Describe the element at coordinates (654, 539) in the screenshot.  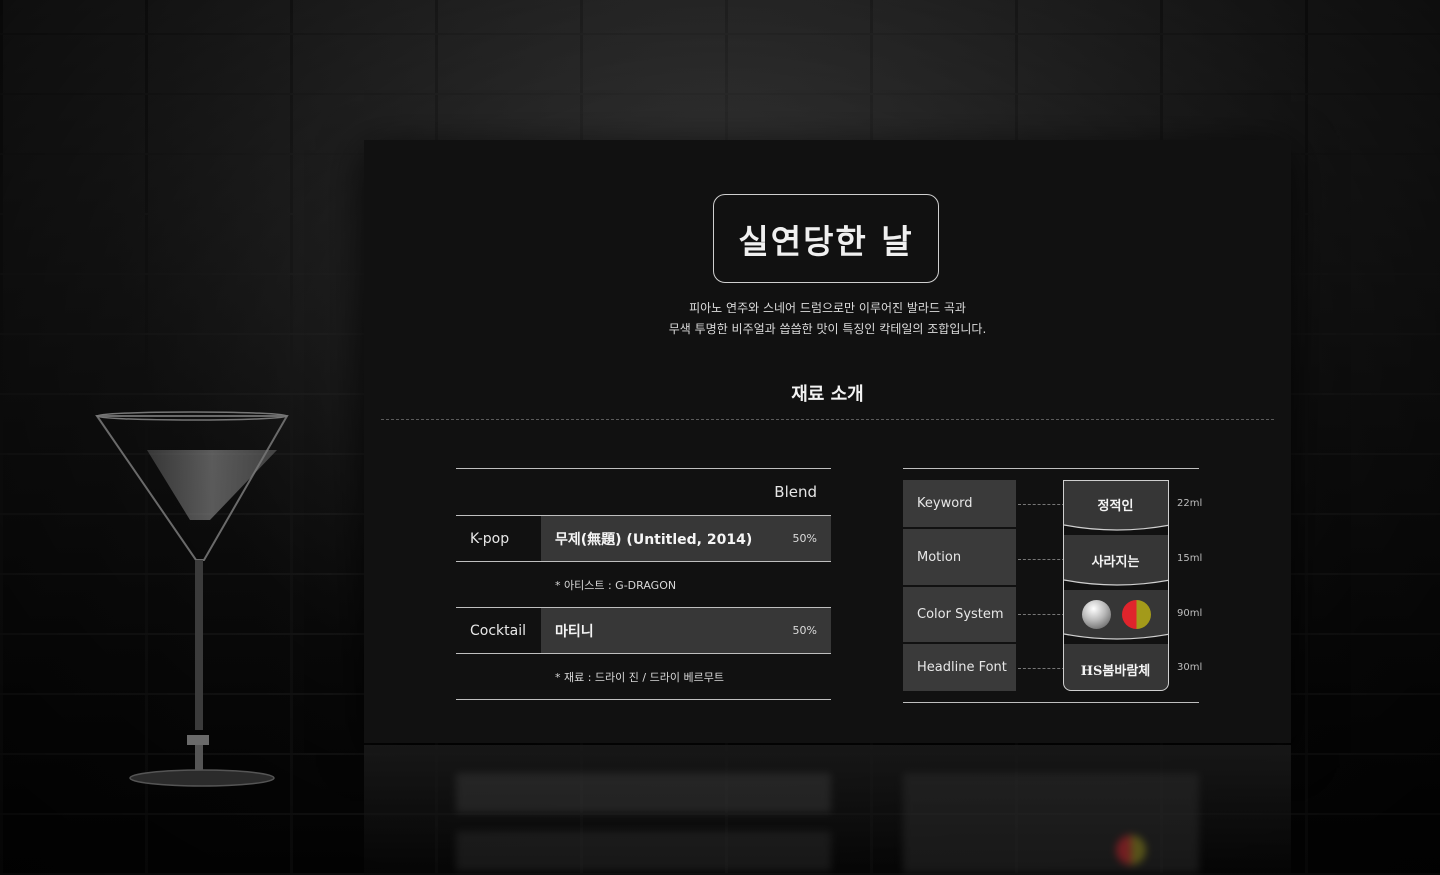
I see `ingredient-name: 무제(無題) (Untitled, 2014)` at that location.